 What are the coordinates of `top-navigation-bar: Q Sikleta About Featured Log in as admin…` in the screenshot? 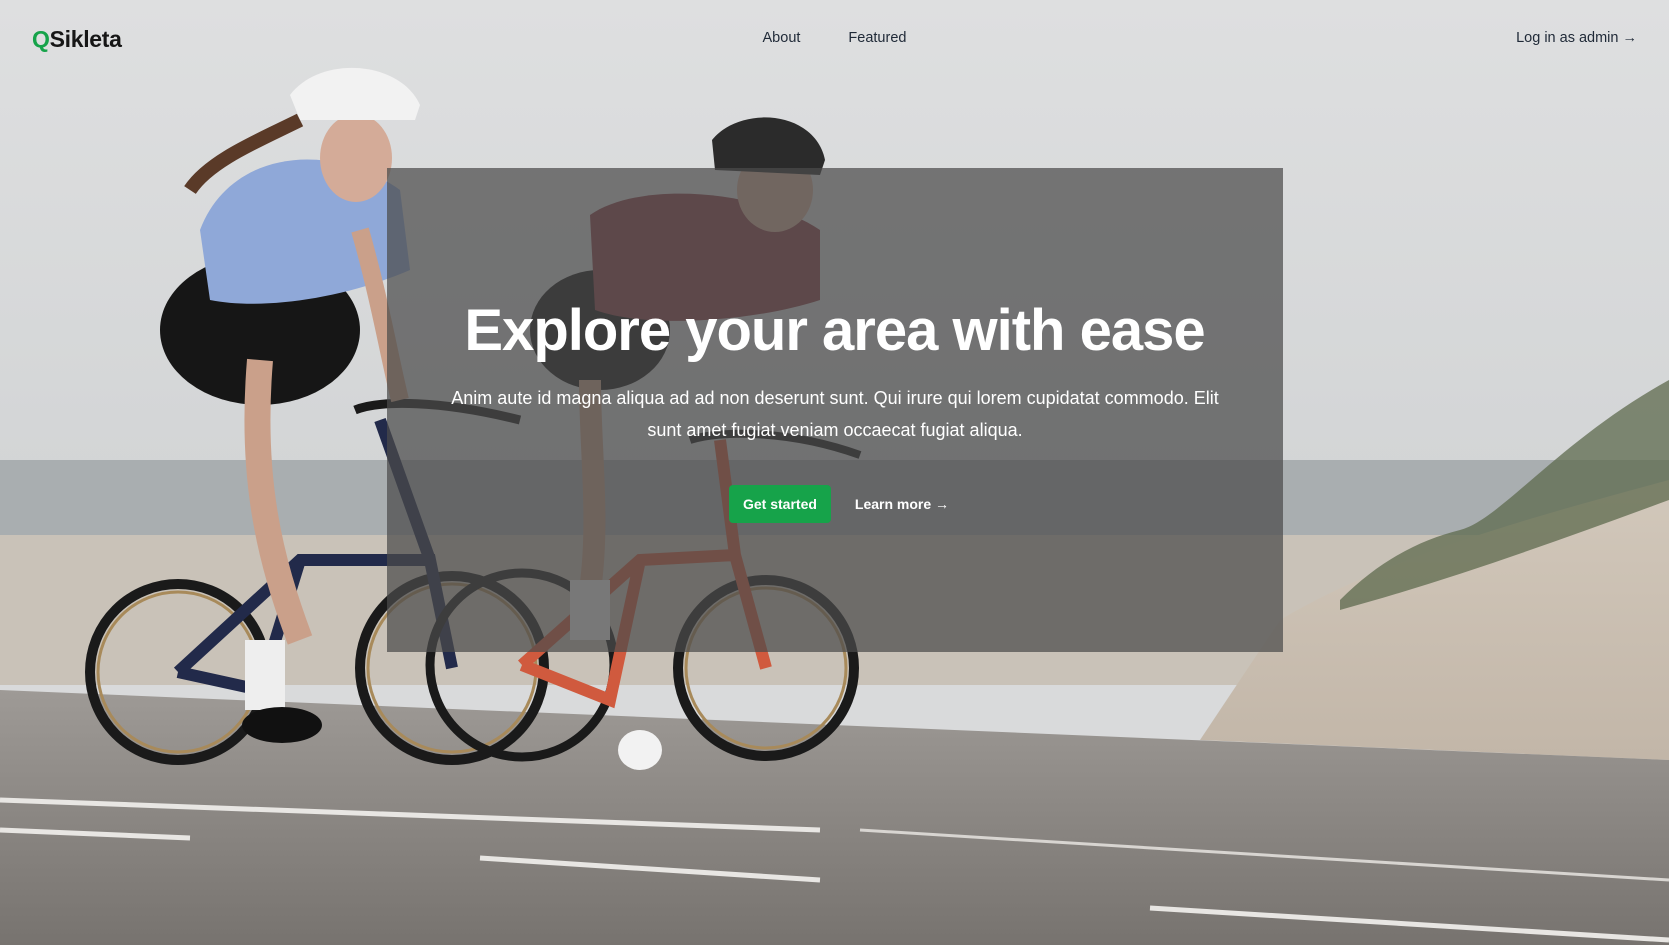 It's located at (834, 40).